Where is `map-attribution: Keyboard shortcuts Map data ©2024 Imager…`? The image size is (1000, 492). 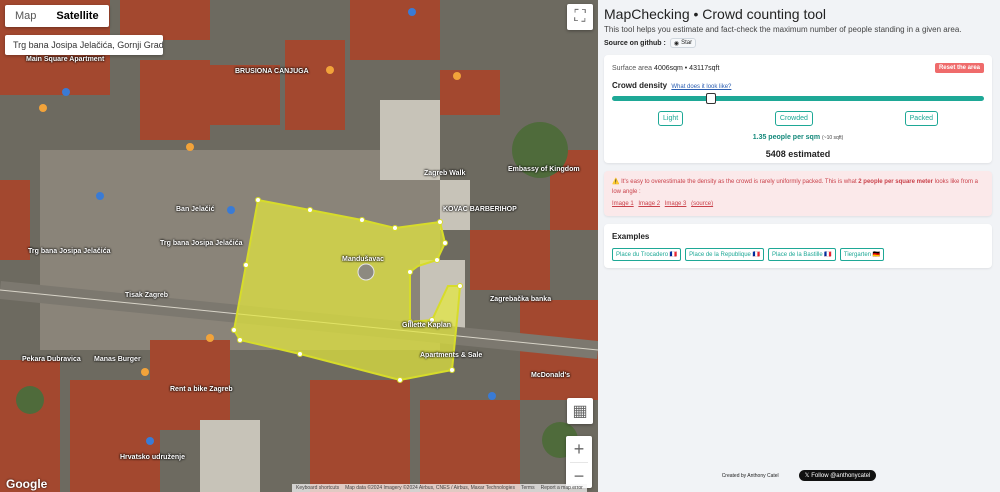 map-attribution: Keyboard shortcuts Map data ©2024 Imager… is located at coordinates (439, 488).